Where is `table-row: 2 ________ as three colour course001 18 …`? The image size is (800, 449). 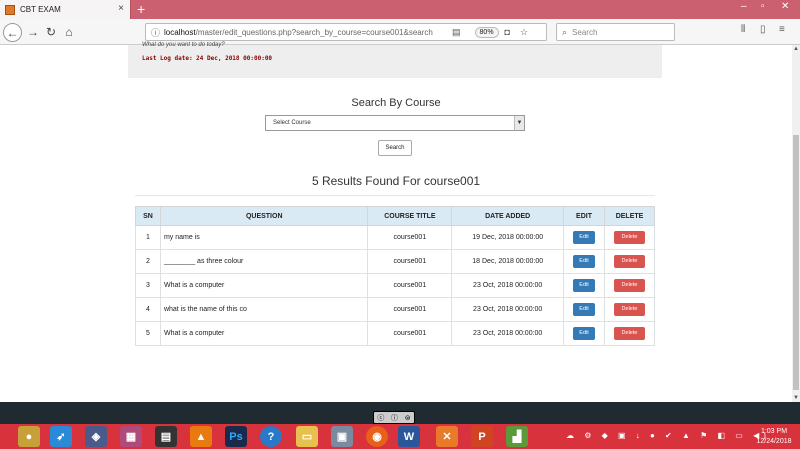 table-row: 2 ________ as three colour course001 18 … is located at coordinates (395, 261).